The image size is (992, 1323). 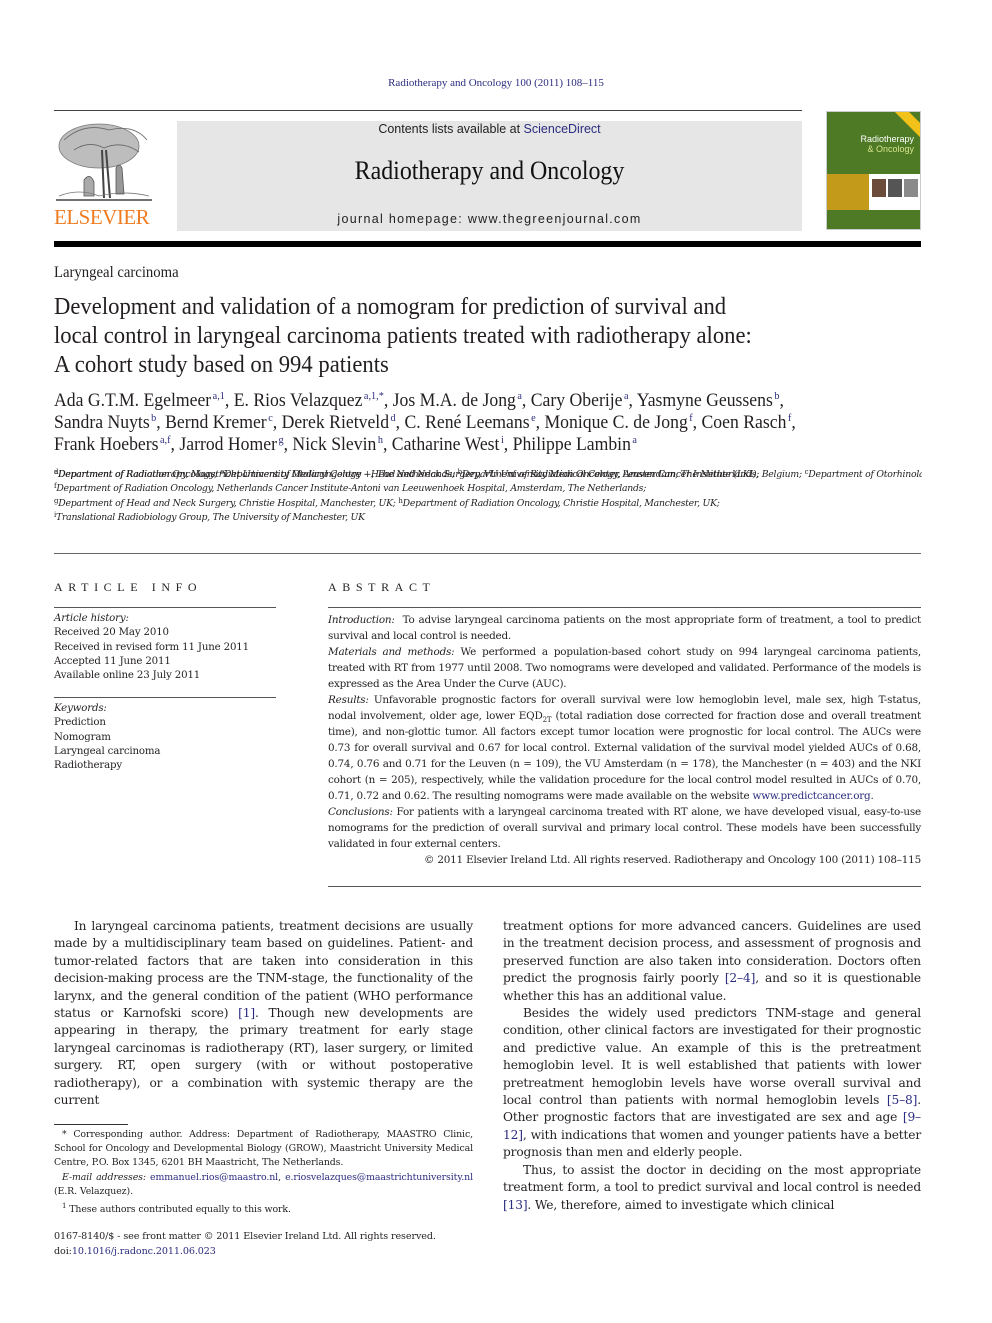 I want to click on history-item: Received 20 May 2010, so click(x=111, y=633).